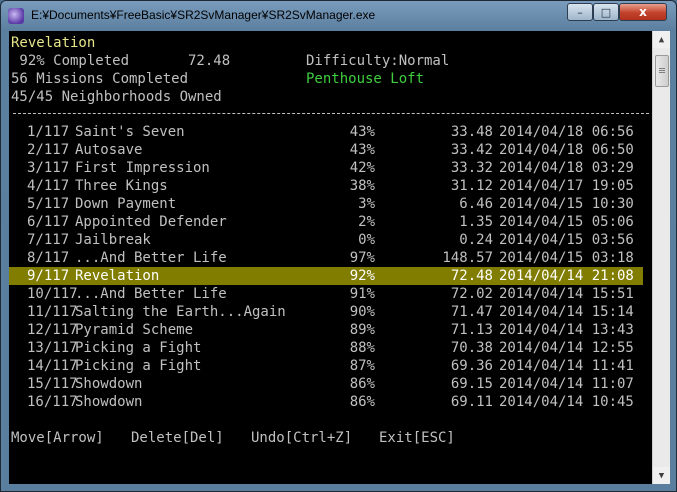 This screenshot has height=492, width=677. Describe the element at coordinates (326, 150) in the screenshot. I see `save-list-row: 2/117 Autosave 43% 33.42 2014/04/18 06:50` at that location.